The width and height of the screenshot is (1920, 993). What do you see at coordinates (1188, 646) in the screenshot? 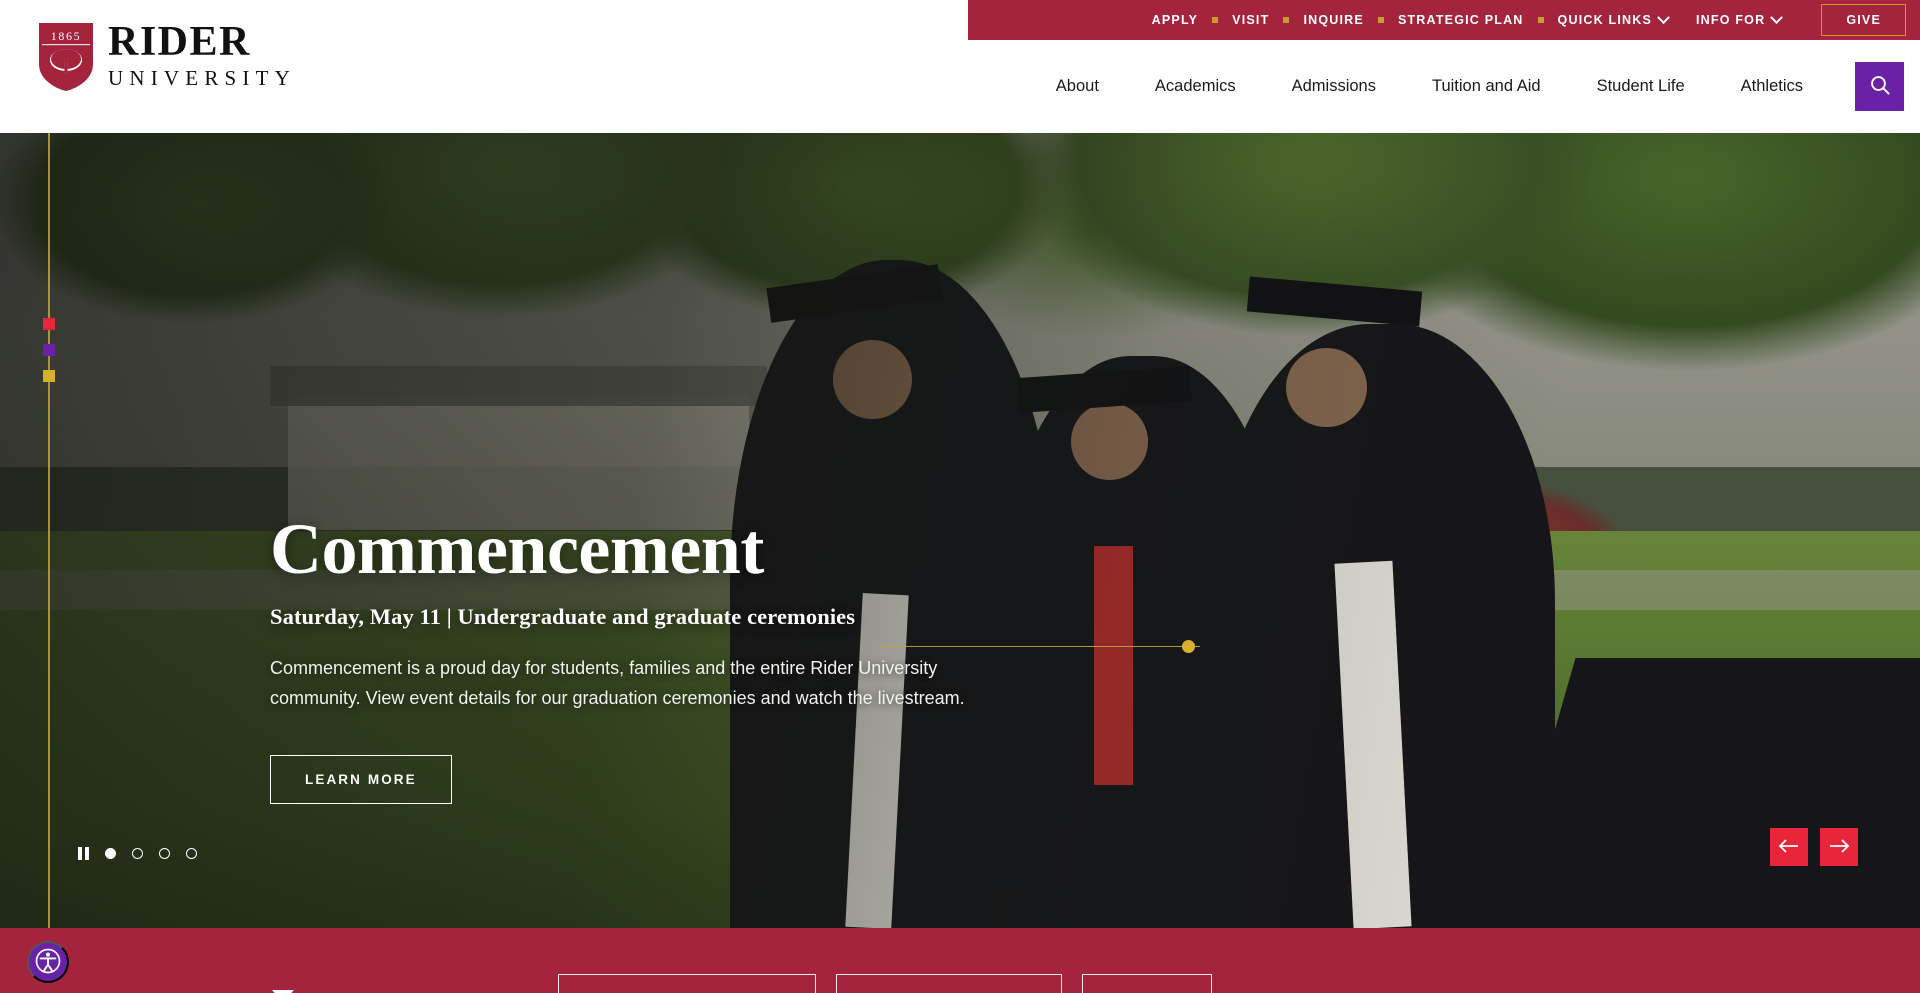
I see `decorative-gold-dot` at bounding box center [1188, 646].